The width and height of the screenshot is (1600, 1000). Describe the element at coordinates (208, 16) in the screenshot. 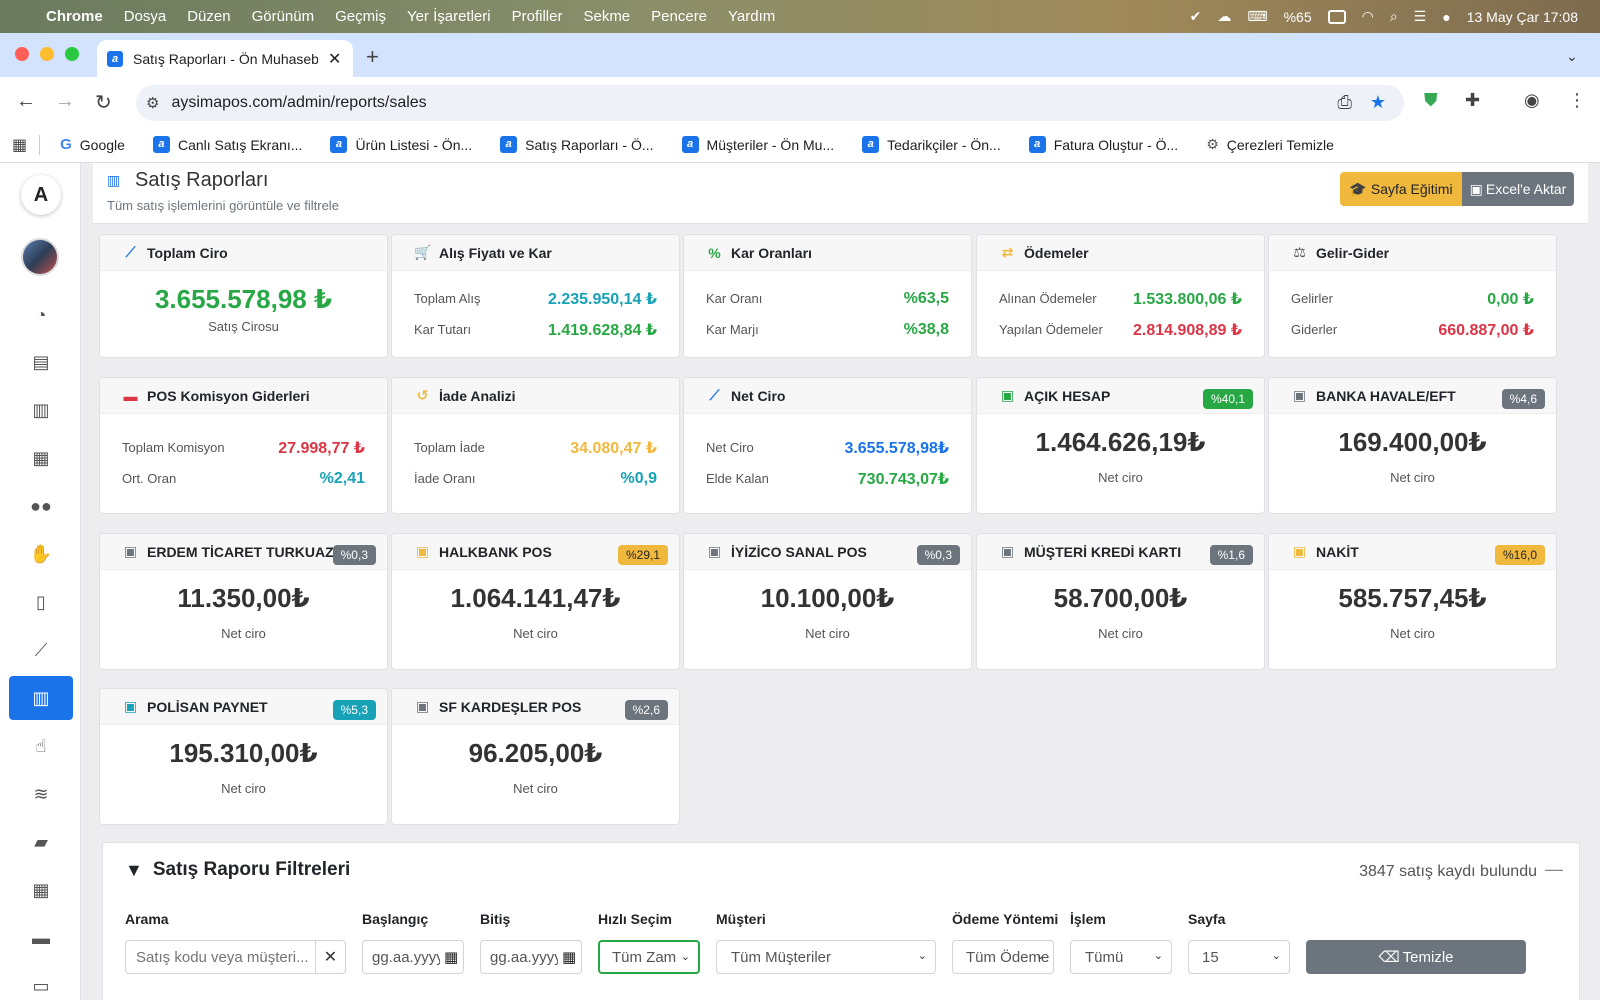

I see `menu-duzen: Düzen` at that location.